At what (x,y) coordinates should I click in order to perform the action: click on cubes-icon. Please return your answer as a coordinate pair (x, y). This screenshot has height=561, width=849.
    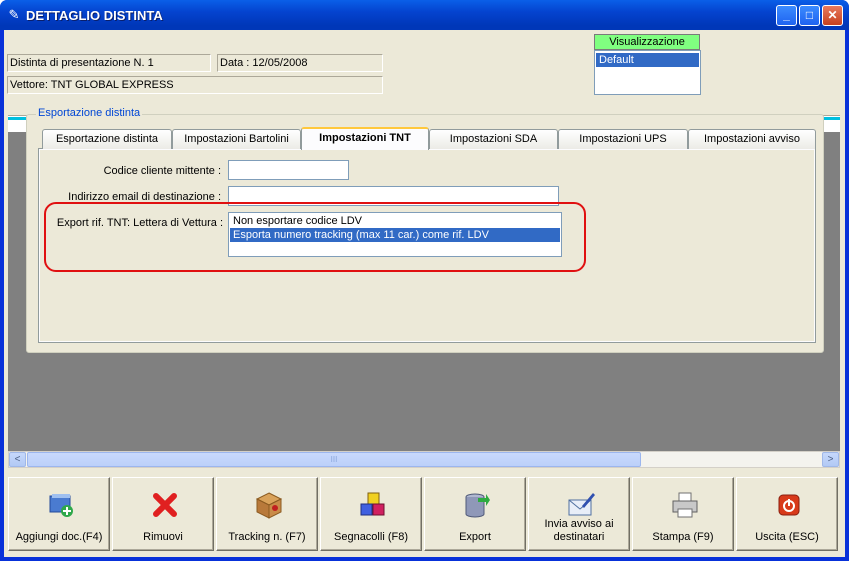
    Looking at the image, I should click on (372, 504).